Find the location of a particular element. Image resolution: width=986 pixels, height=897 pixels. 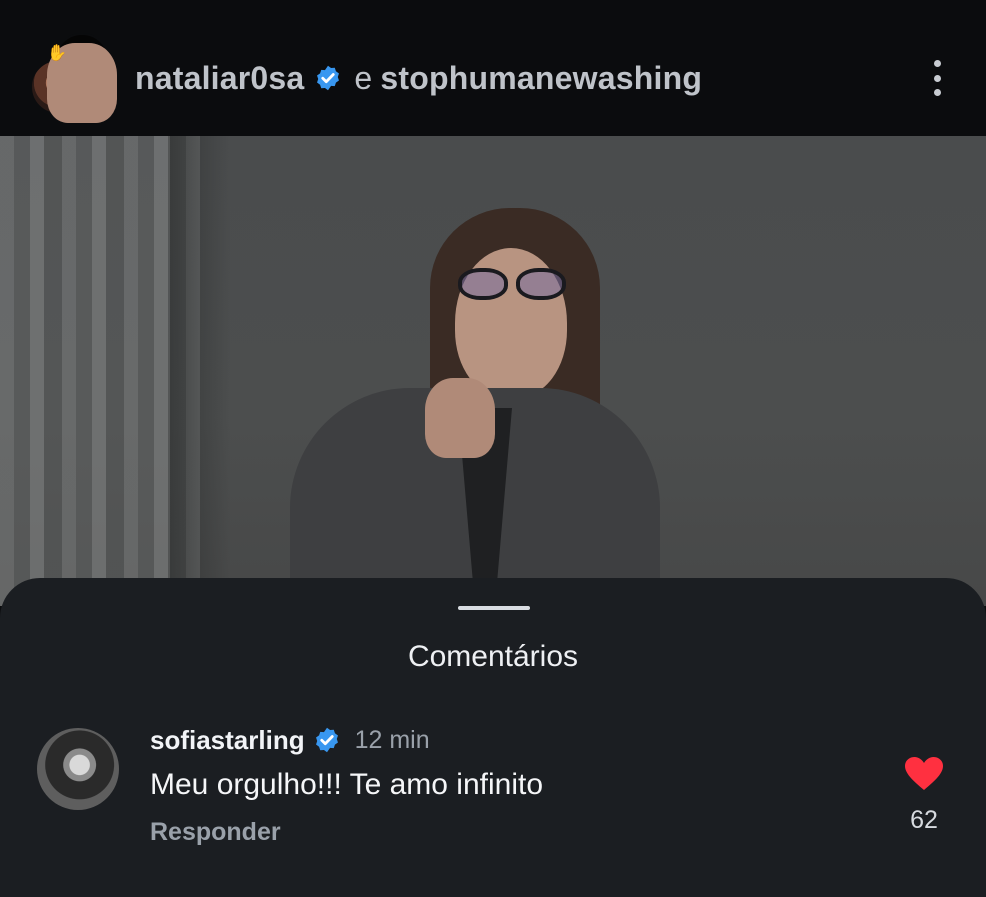

heart-filled-icon is located at coordinates (924, 774).